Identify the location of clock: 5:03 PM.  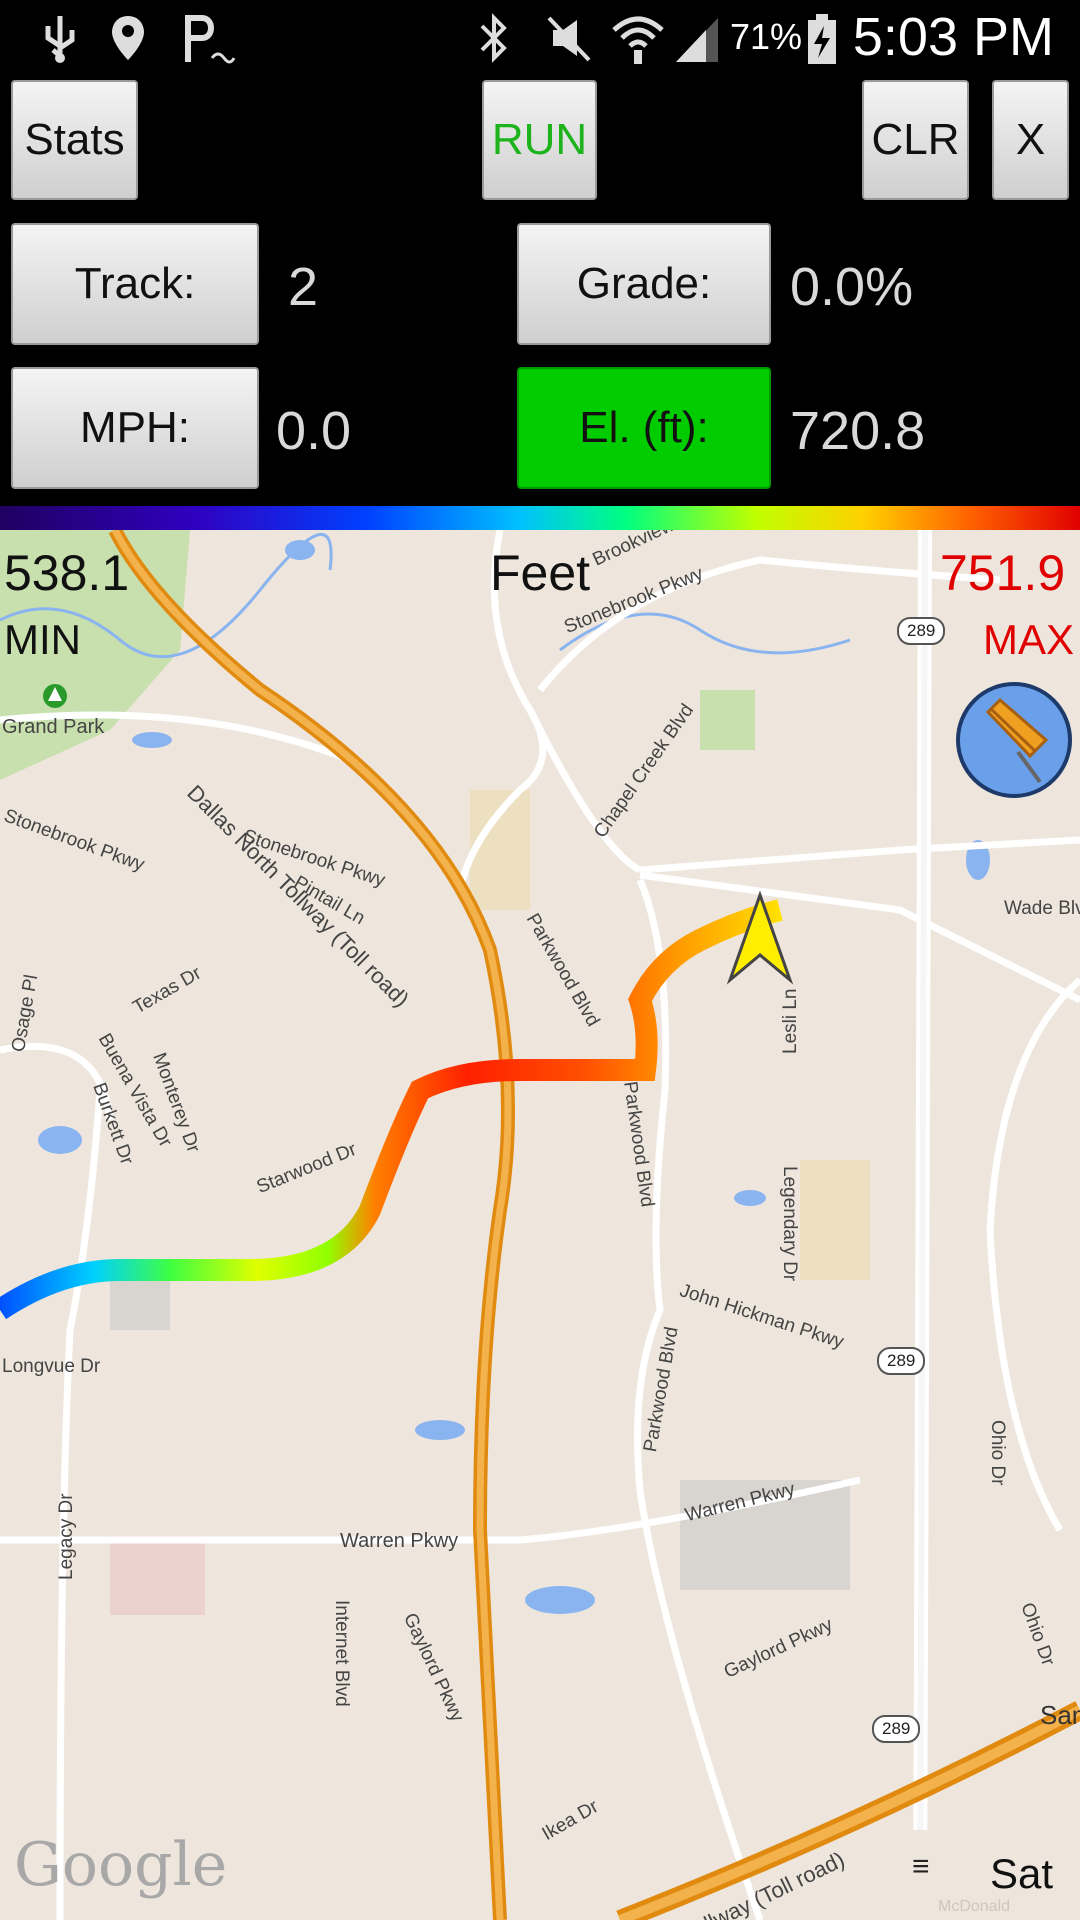
(953, 37).